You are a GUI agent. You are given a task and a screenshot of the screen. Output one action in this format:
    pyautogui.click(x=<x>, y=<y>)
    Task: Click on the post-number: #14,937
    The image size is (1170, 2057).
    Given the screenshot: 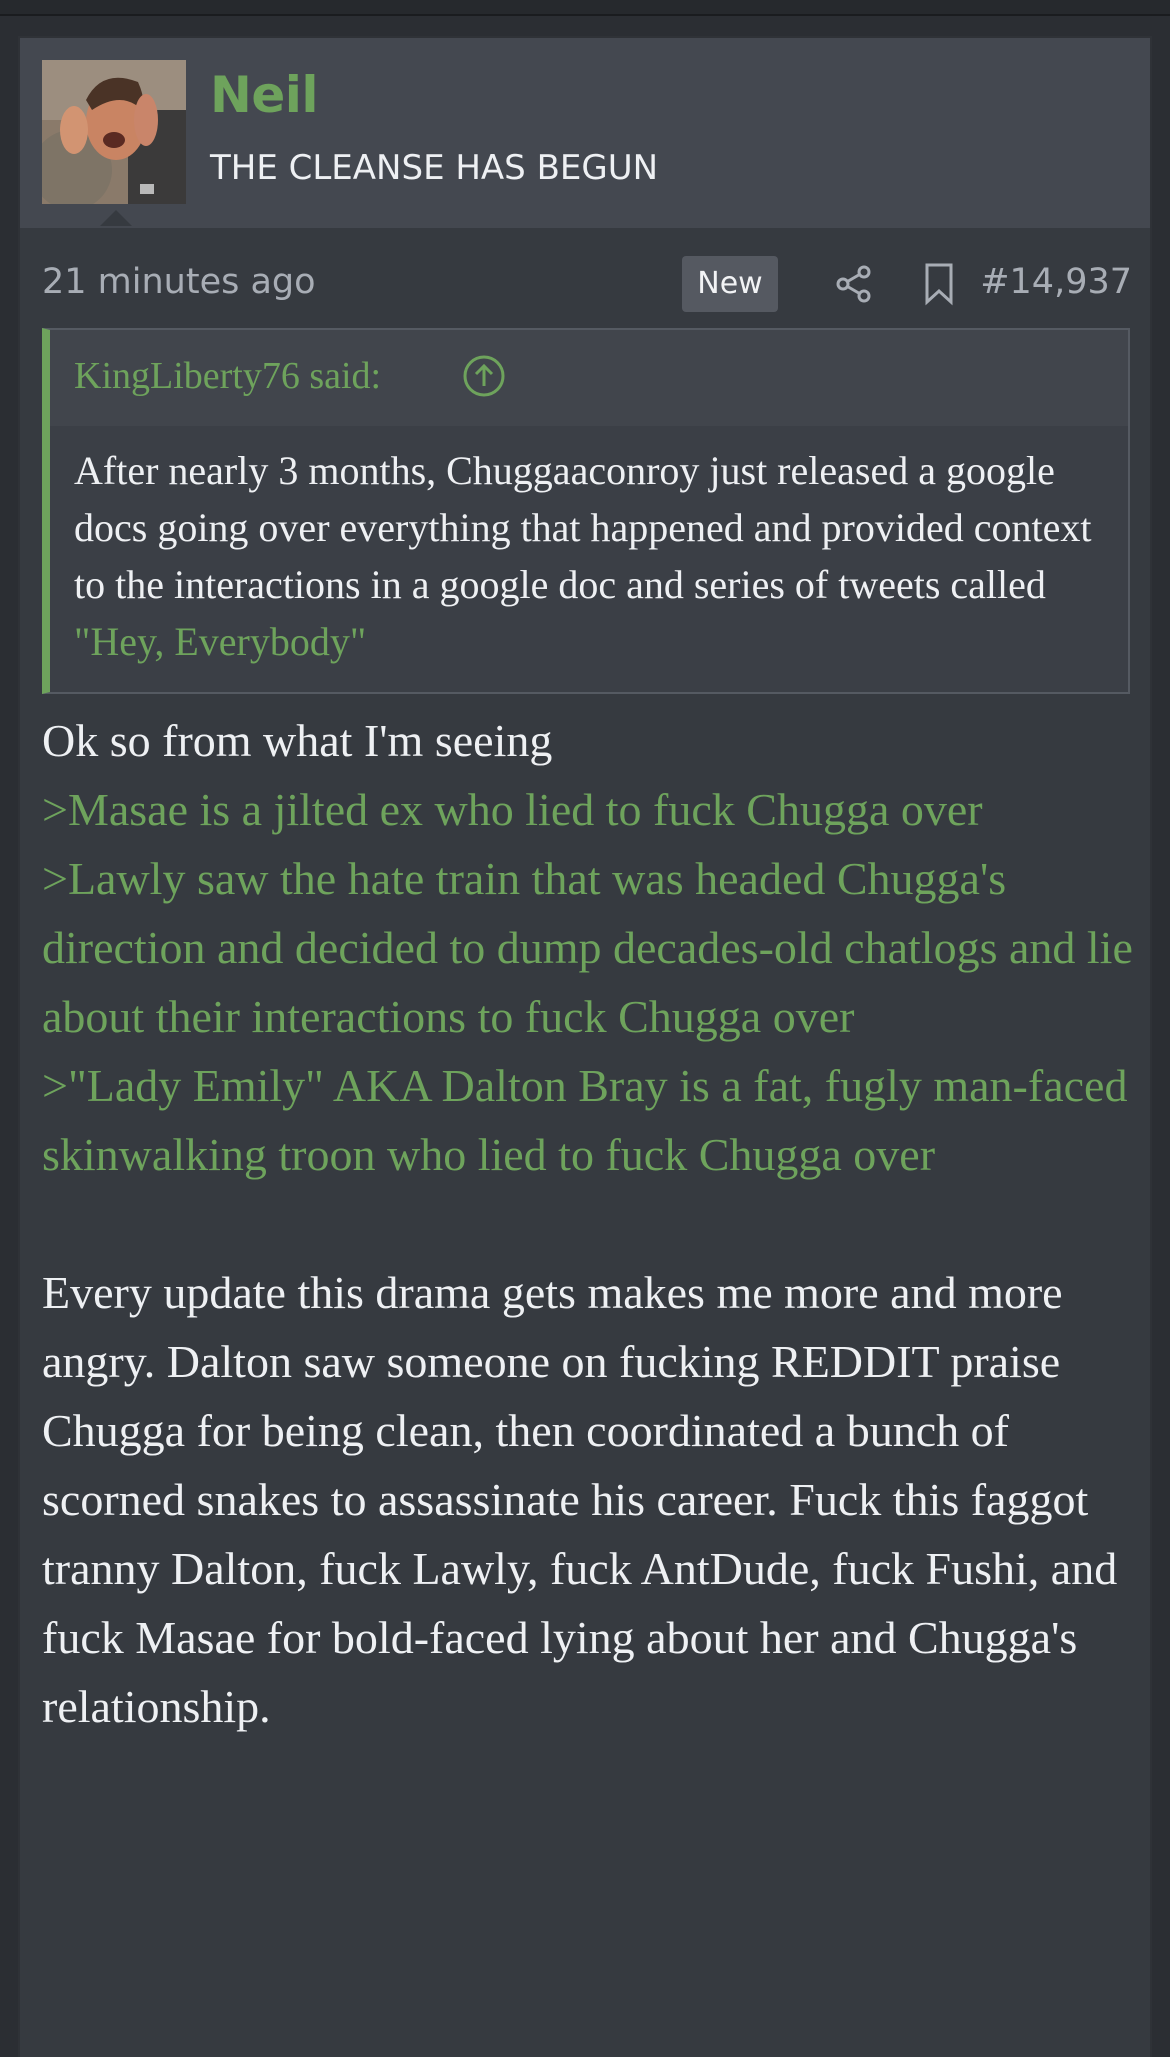 What is the action you would take?
    pyautogui.click(x=1056, y=282)
    